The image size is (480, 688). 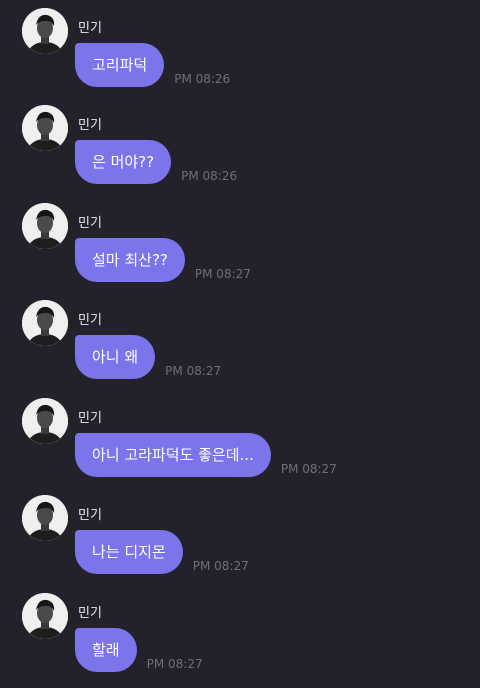 I want to click on message-bubble: 은 머야??, so click(x=123, y=162).